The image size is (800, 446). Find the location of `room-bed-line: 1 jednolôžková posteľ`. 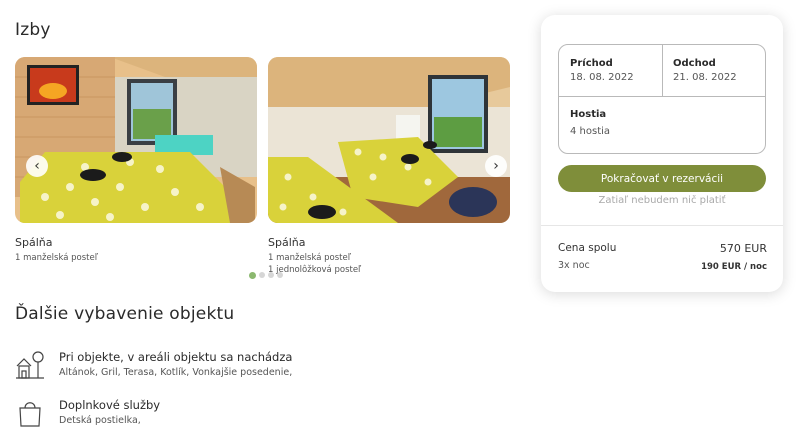

room-bed-line: 1 jednolôžková posteľ is located at coordinates (315, 270).